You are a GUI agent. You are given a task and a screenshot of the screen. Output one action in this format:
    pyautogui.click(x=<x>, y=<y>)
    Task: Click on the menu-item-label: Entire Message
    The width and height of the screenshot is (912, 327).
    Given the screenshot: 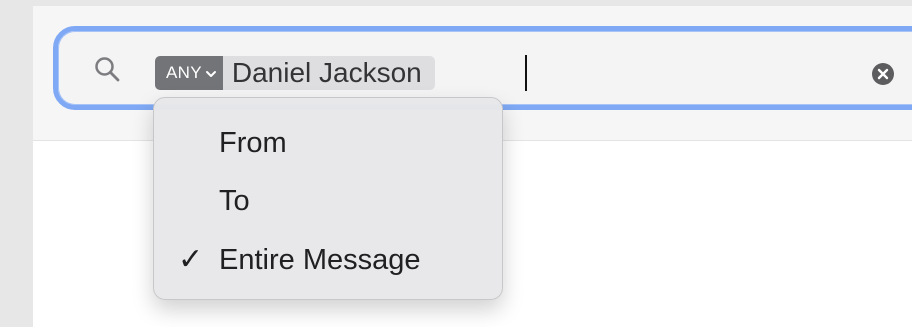 What is the action you would take?
    pyautogui.click(x=320, y=260)
    